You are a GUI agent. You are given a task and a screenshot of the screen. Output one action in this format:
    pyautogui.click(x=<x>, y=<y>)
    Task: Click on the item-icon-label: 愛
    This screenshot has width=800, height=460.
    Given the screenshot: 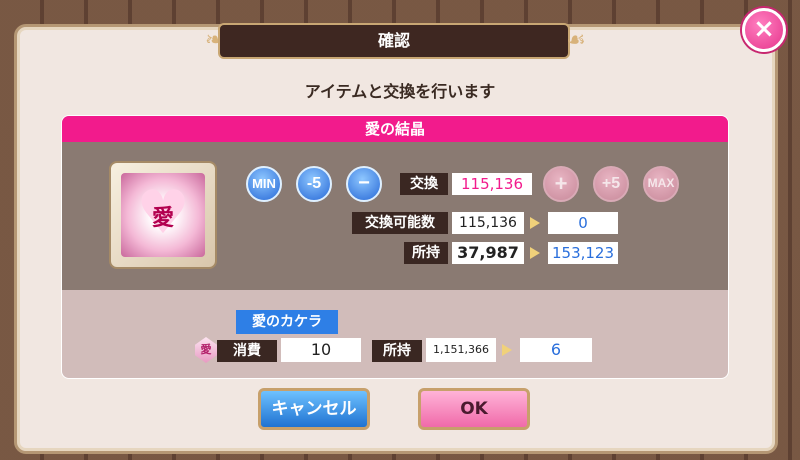 What is the action you would take?
    pyautogui.click(x=162, y=218)
    